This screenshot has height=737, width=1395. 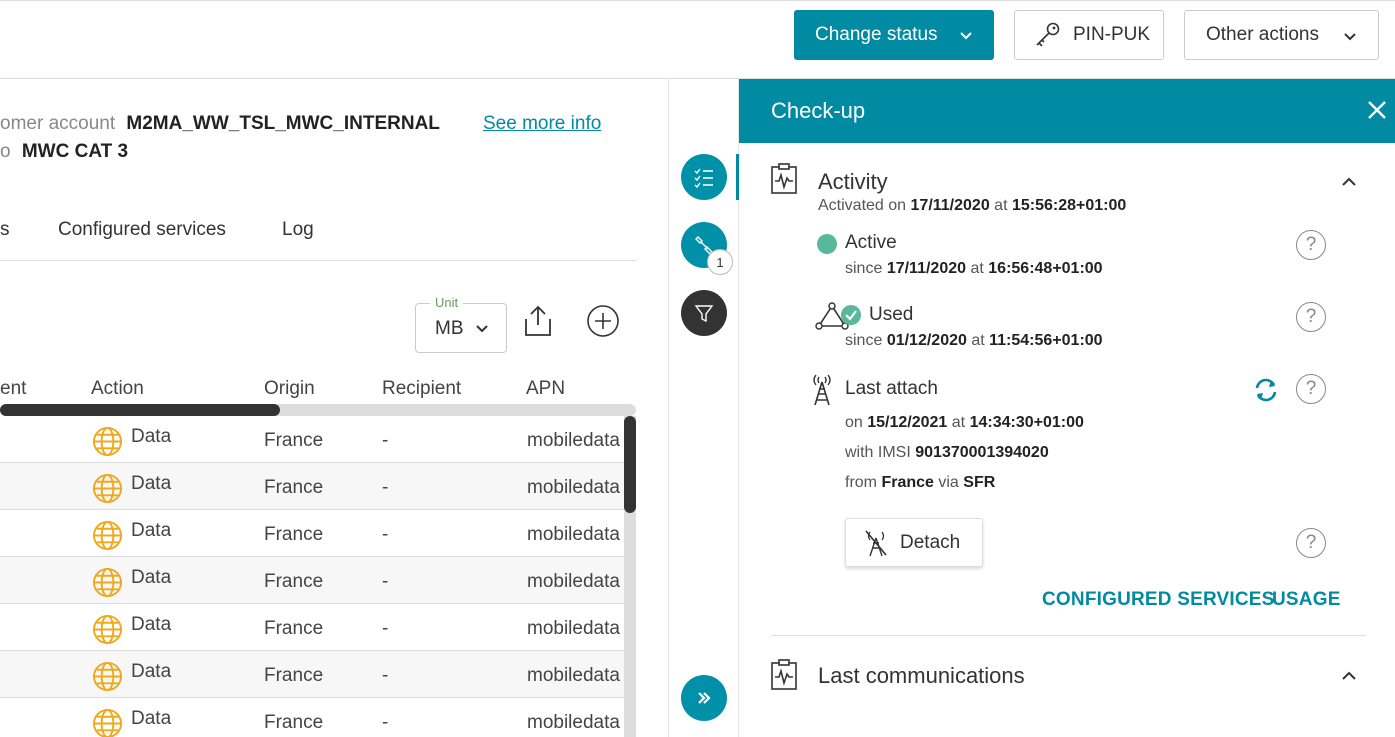 What do you see at coordinates (838, 316) in the screenshot?
I see `used-network-icon` at bounding box center [838, 316].